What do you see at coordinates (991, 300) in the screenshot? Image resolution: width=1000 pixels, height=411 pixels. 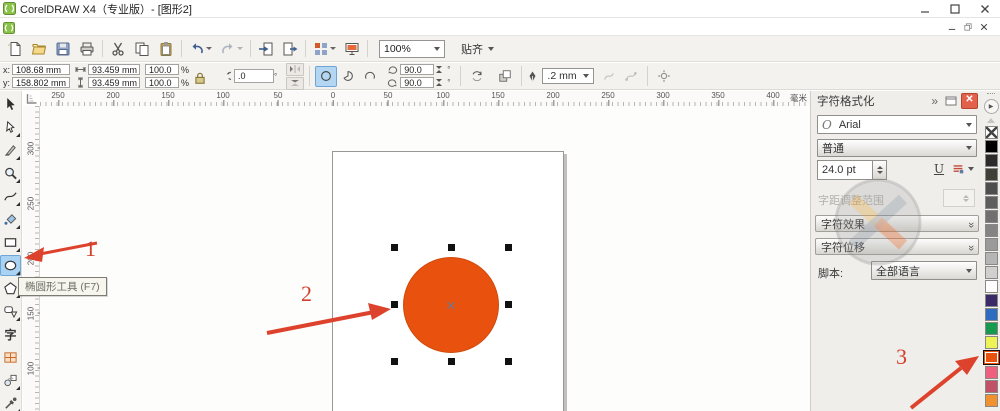 I see `violet-swatch` at bounding box center [991, 300].